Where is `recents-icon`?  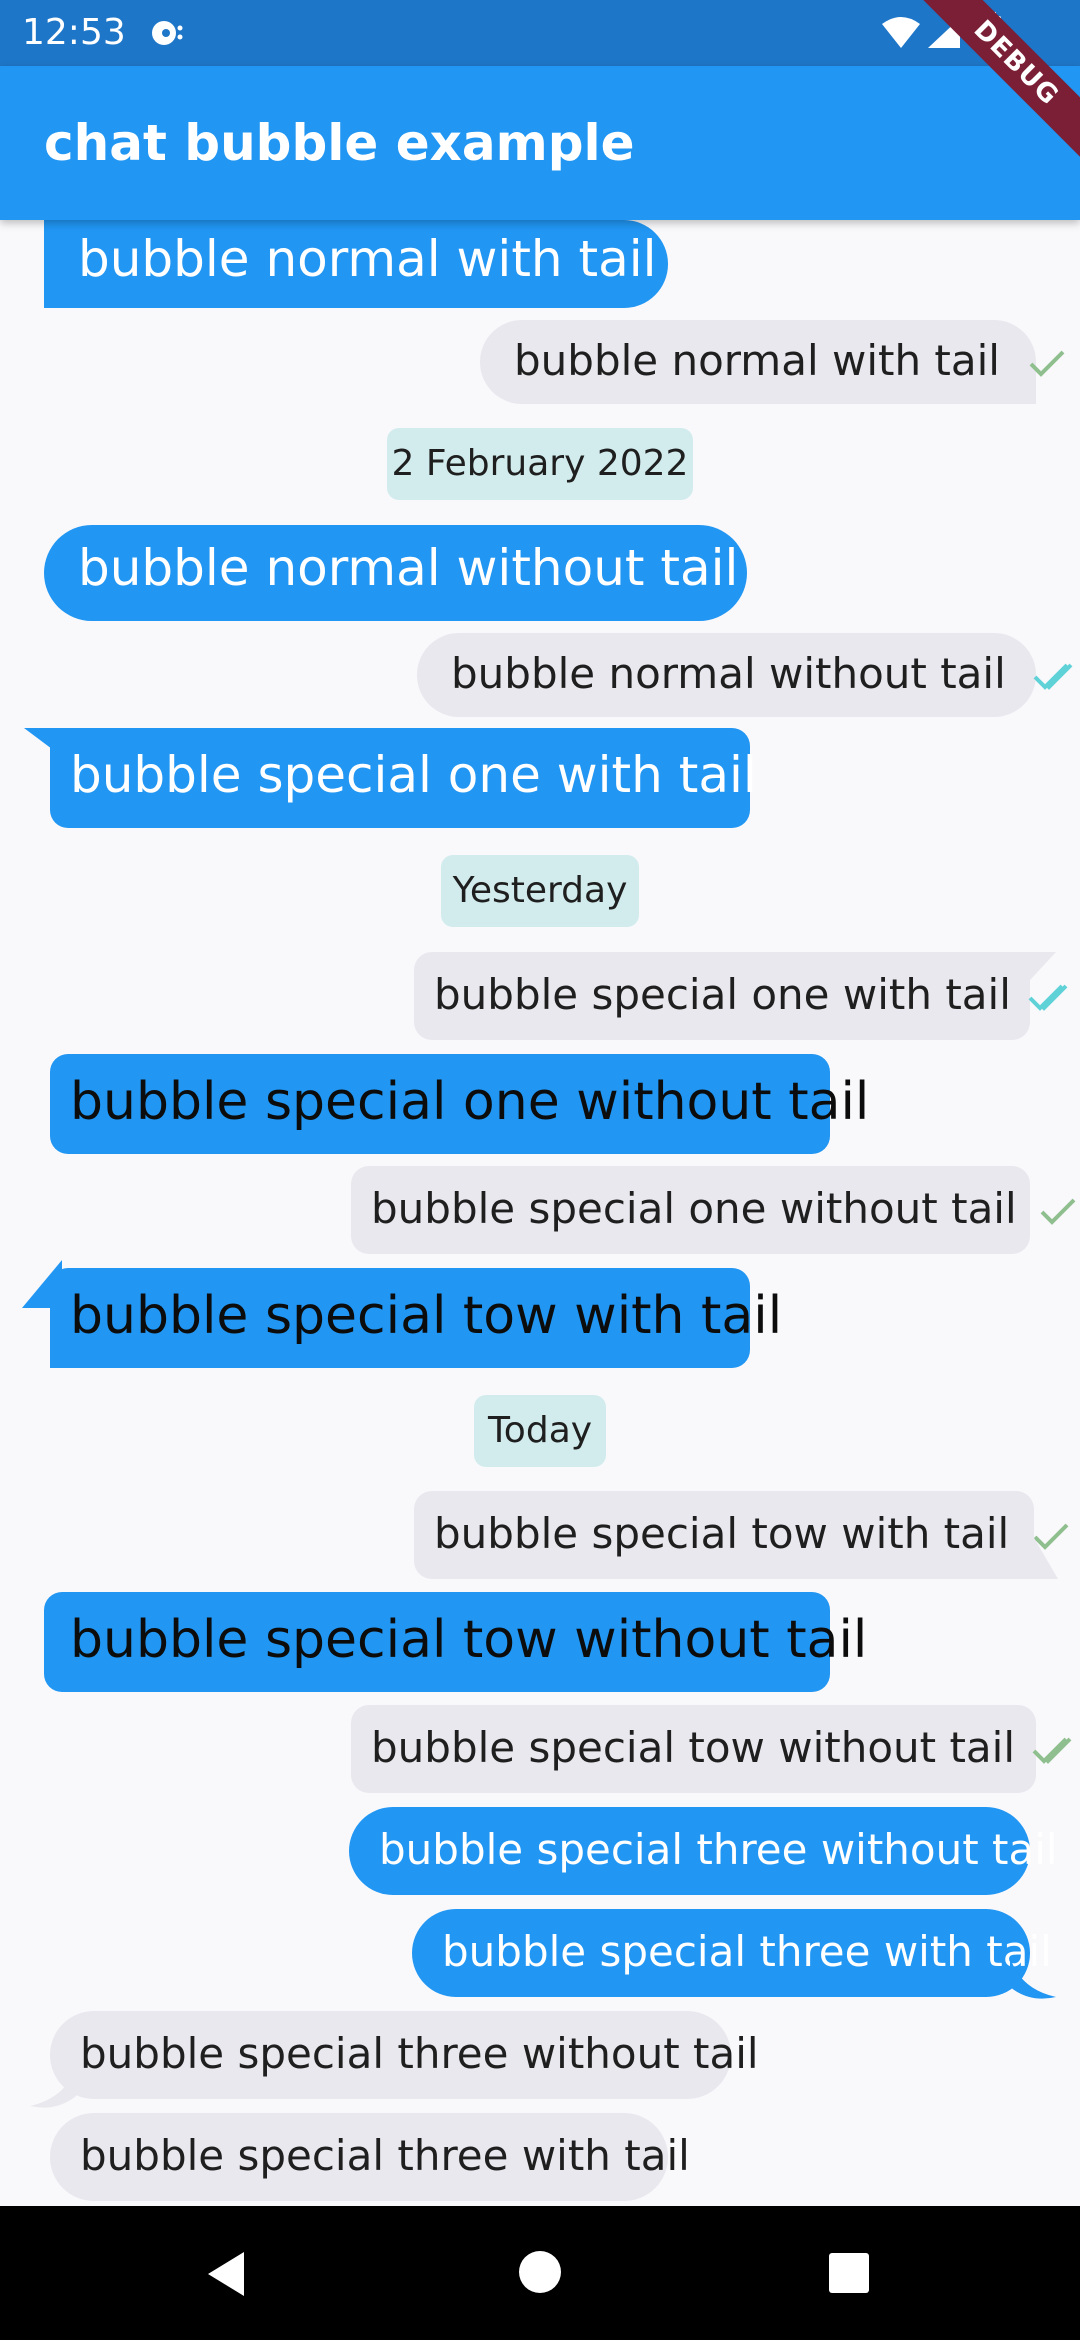 recents-icon is located at coordinates (849, 2275).